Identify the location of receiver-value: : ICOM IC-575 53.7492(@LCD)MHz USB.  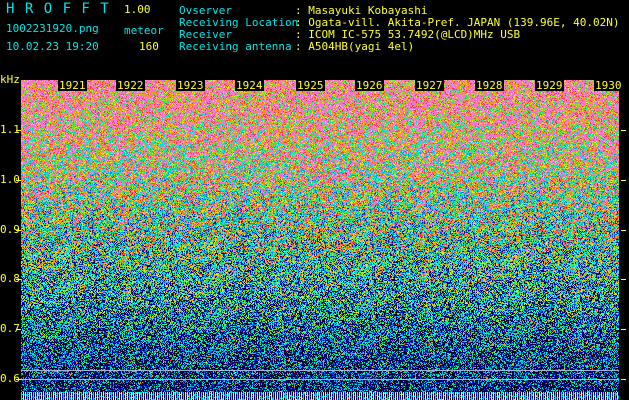
(408, 34).